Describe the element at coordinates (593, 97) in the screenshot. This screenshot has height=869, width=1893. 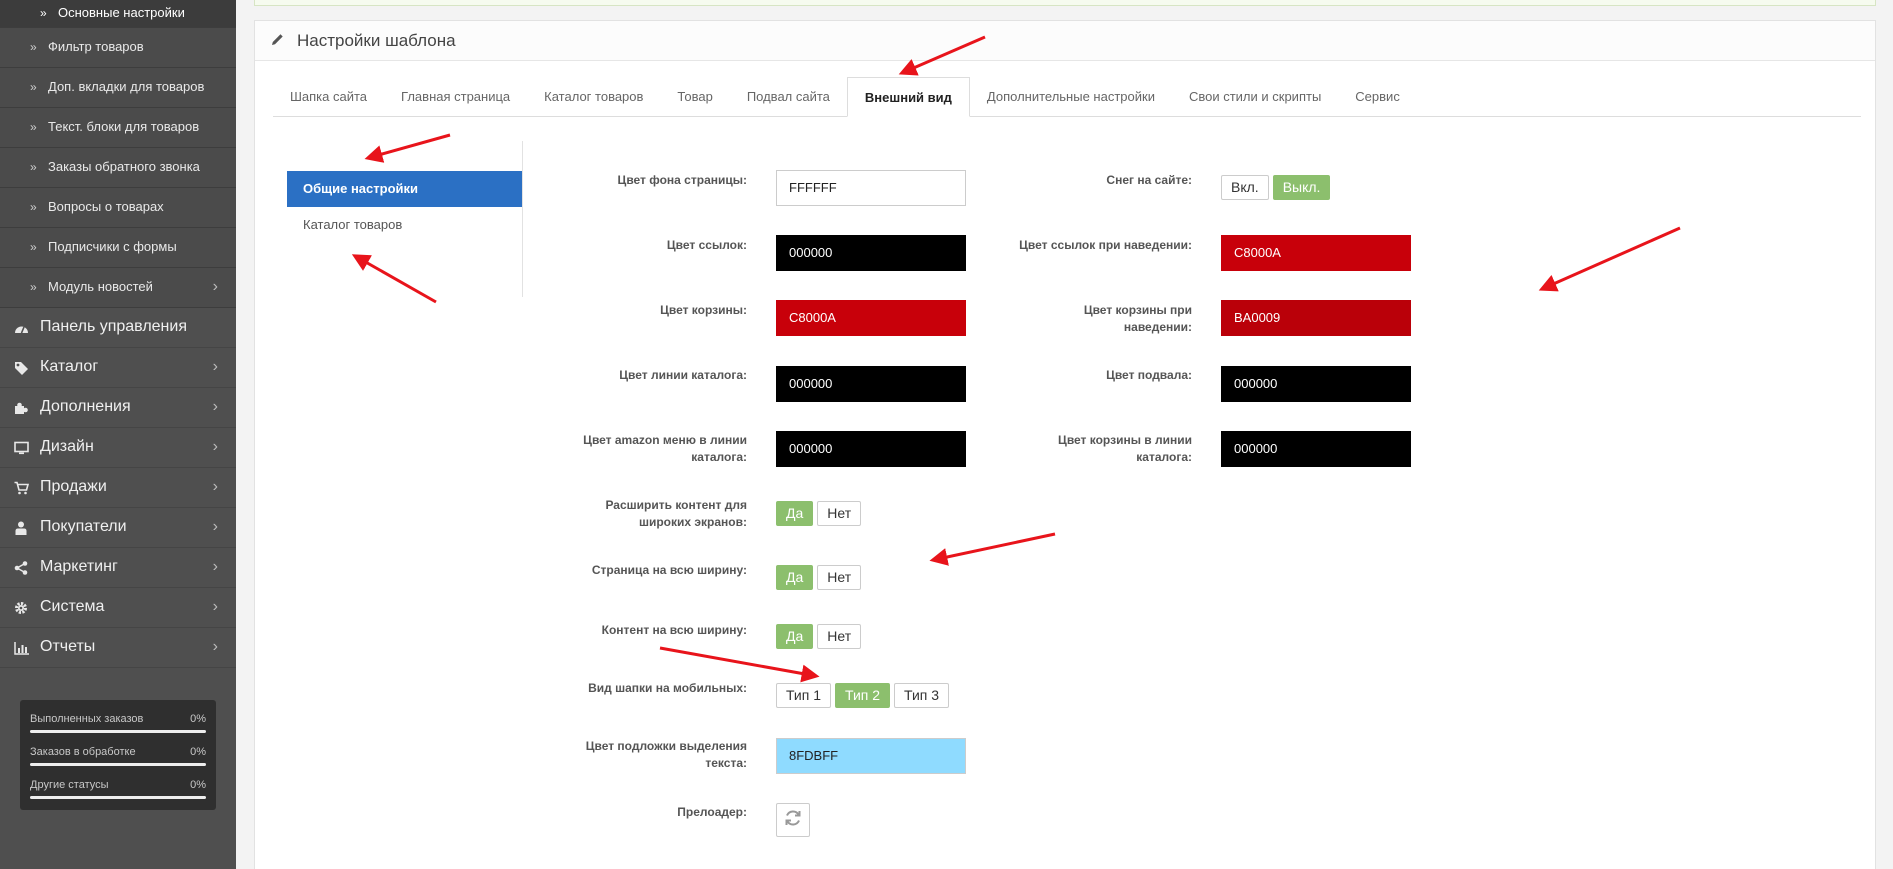
I see `tab-catalog: Каталог товаров` at that location.